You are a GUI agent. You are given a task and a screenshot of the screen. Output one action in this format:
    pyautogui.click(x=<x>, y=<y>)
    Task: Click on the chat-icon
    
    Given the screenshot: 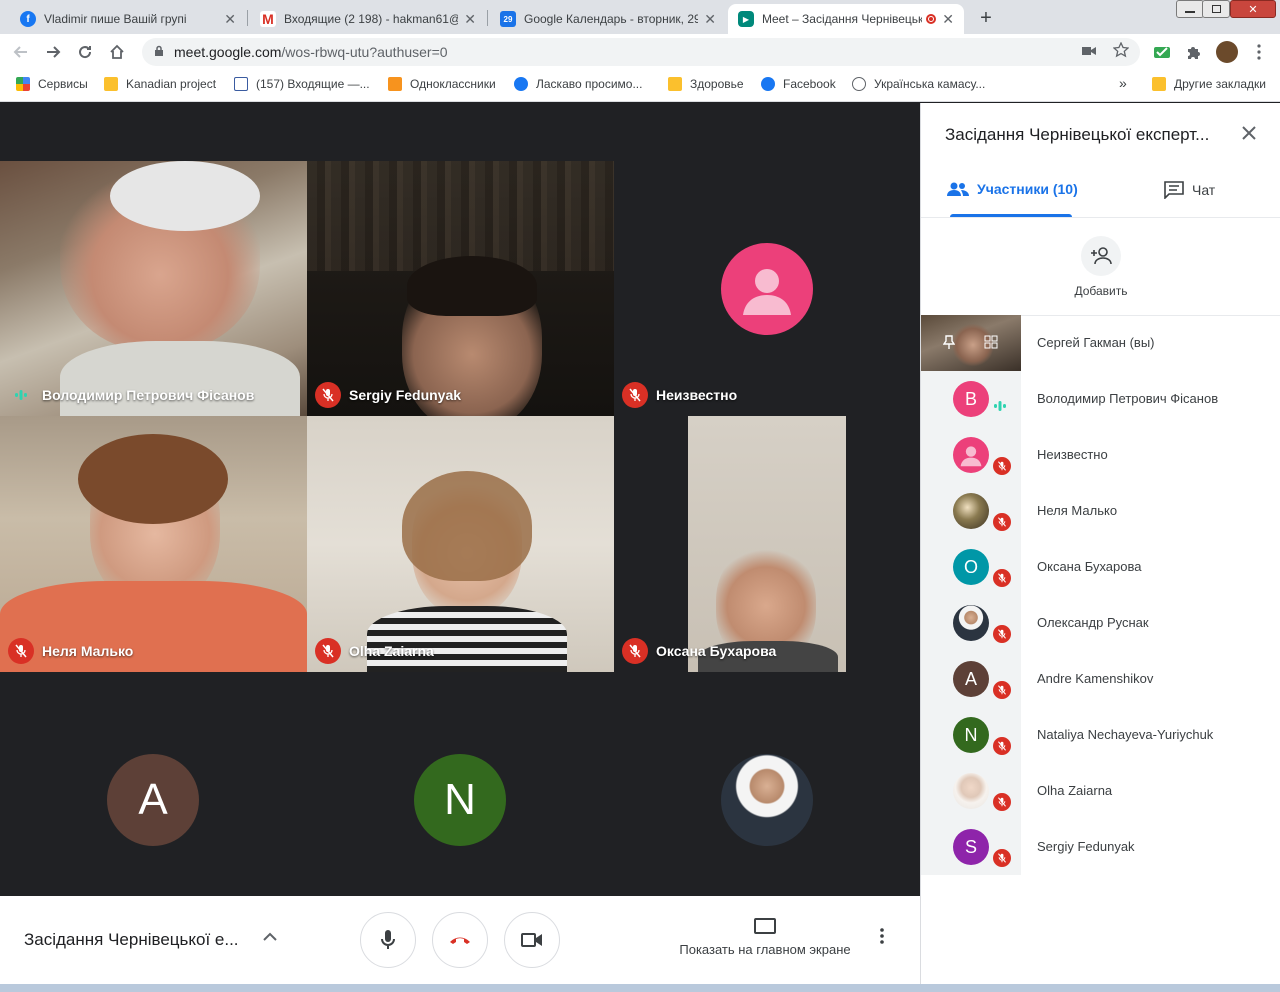 What is the action you would take?
    pyautogui.click(x=1174, y=190)
    